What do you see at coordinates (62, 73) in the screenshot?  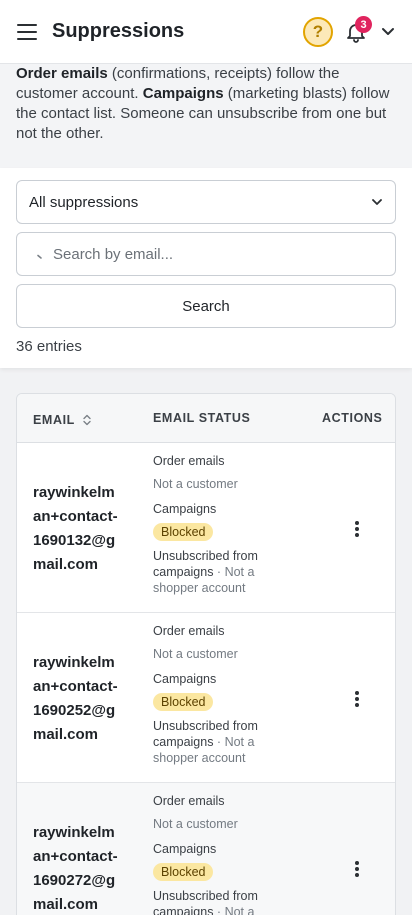 I see `order-emails-term: Order emails` at bounding box center [62, 73].